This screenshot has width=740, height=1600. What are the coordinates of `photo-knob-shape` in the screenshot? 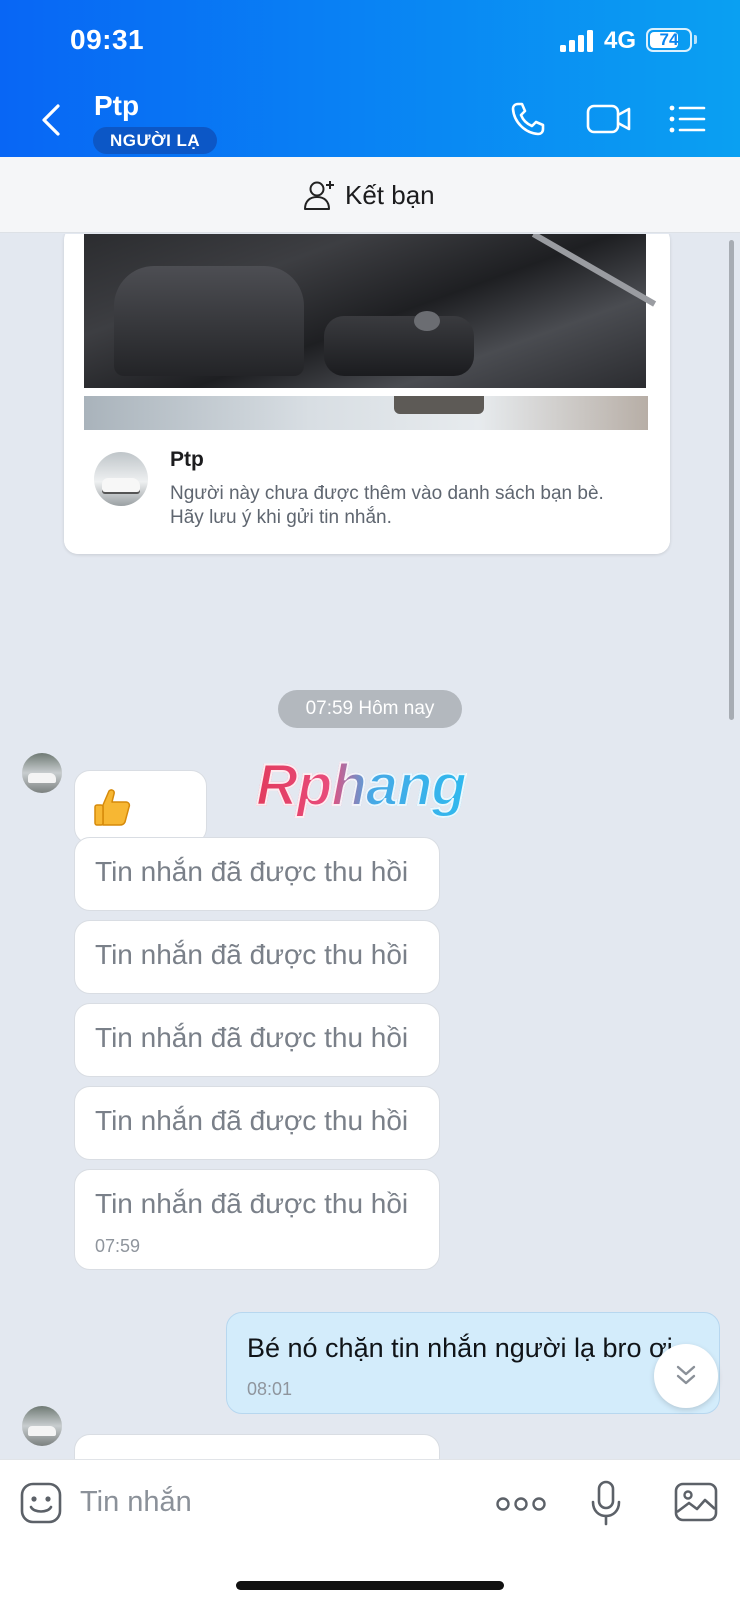 It's located at (427, 321).